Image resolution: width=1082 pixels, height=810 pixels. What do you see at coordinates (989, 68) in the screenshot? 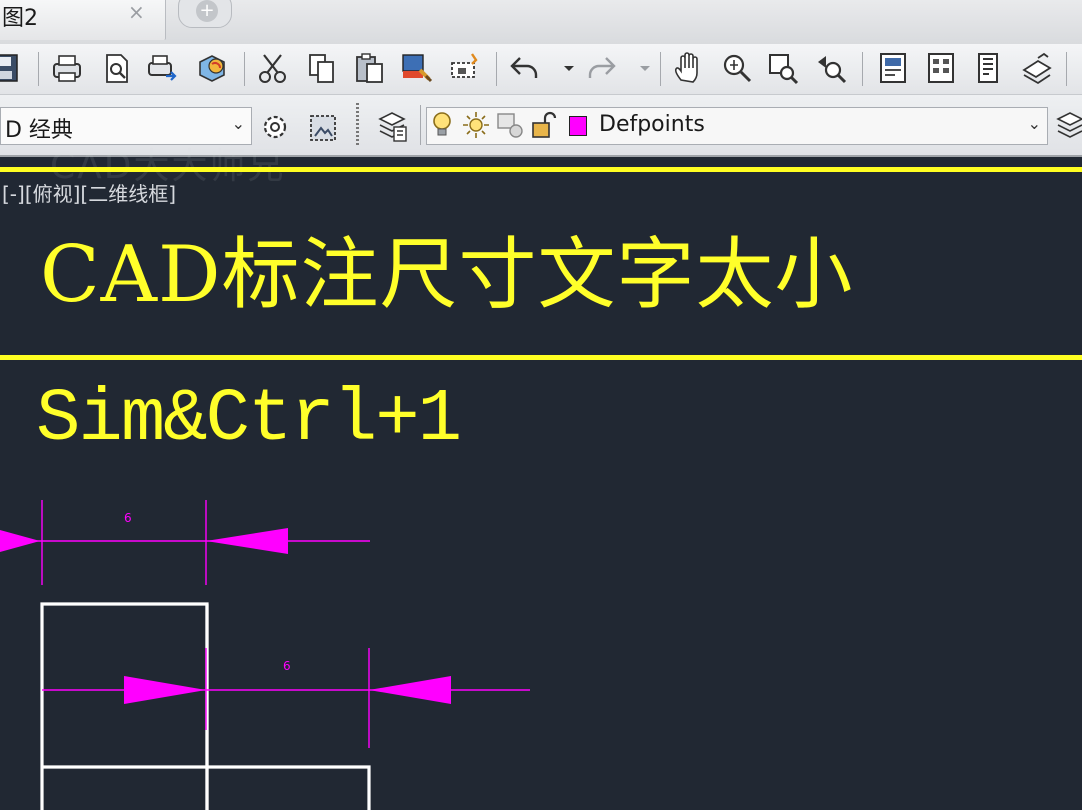
I see `tool-palettes-icon` at bounding box center [989, 68].